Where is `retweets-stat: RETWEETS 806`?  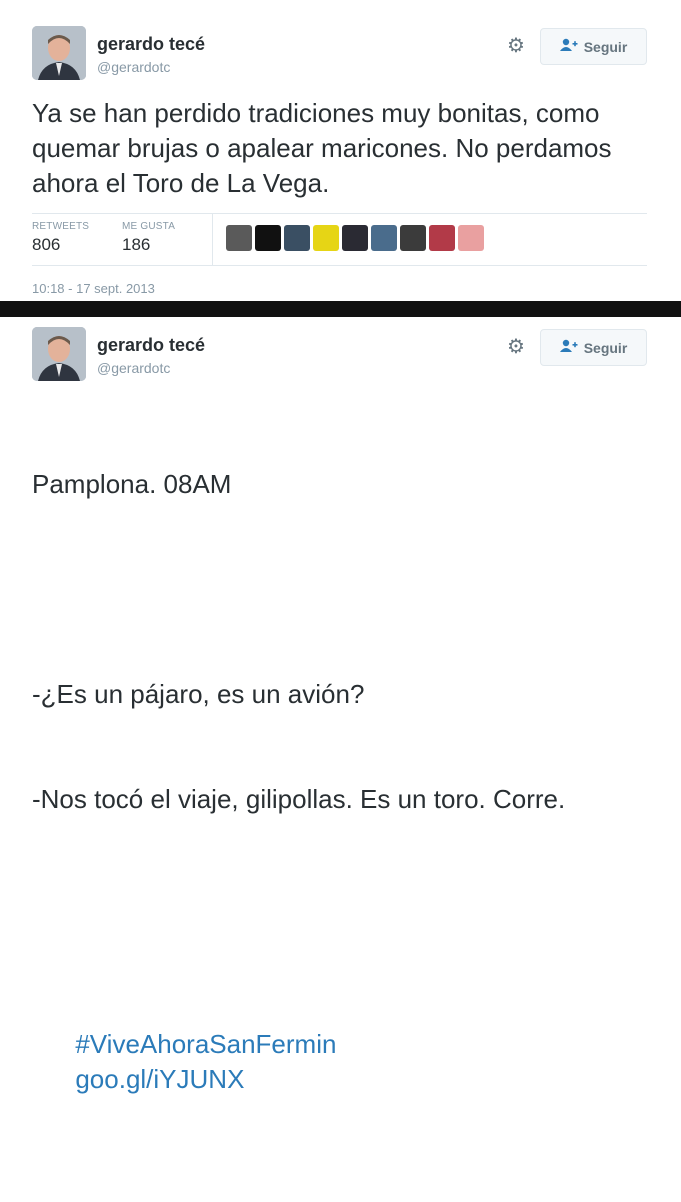 retweets-stat: RETWEETS 806 is located at coordinates (60, 238).